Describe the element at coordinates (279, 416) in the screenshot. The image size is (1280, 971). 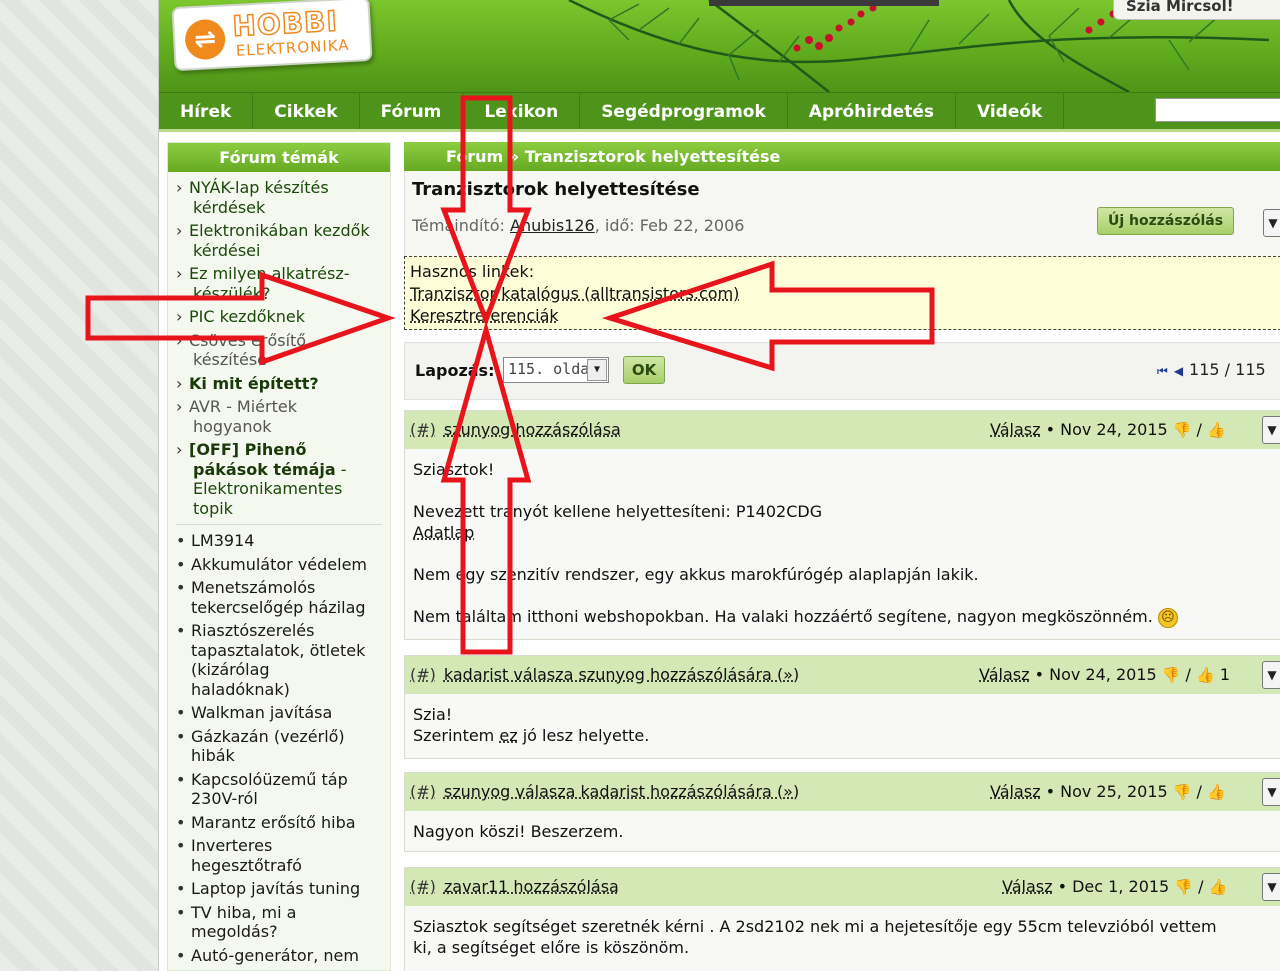
I see `sidebar-topic-avr: › AVR - Miértek hogyanok` at that location.